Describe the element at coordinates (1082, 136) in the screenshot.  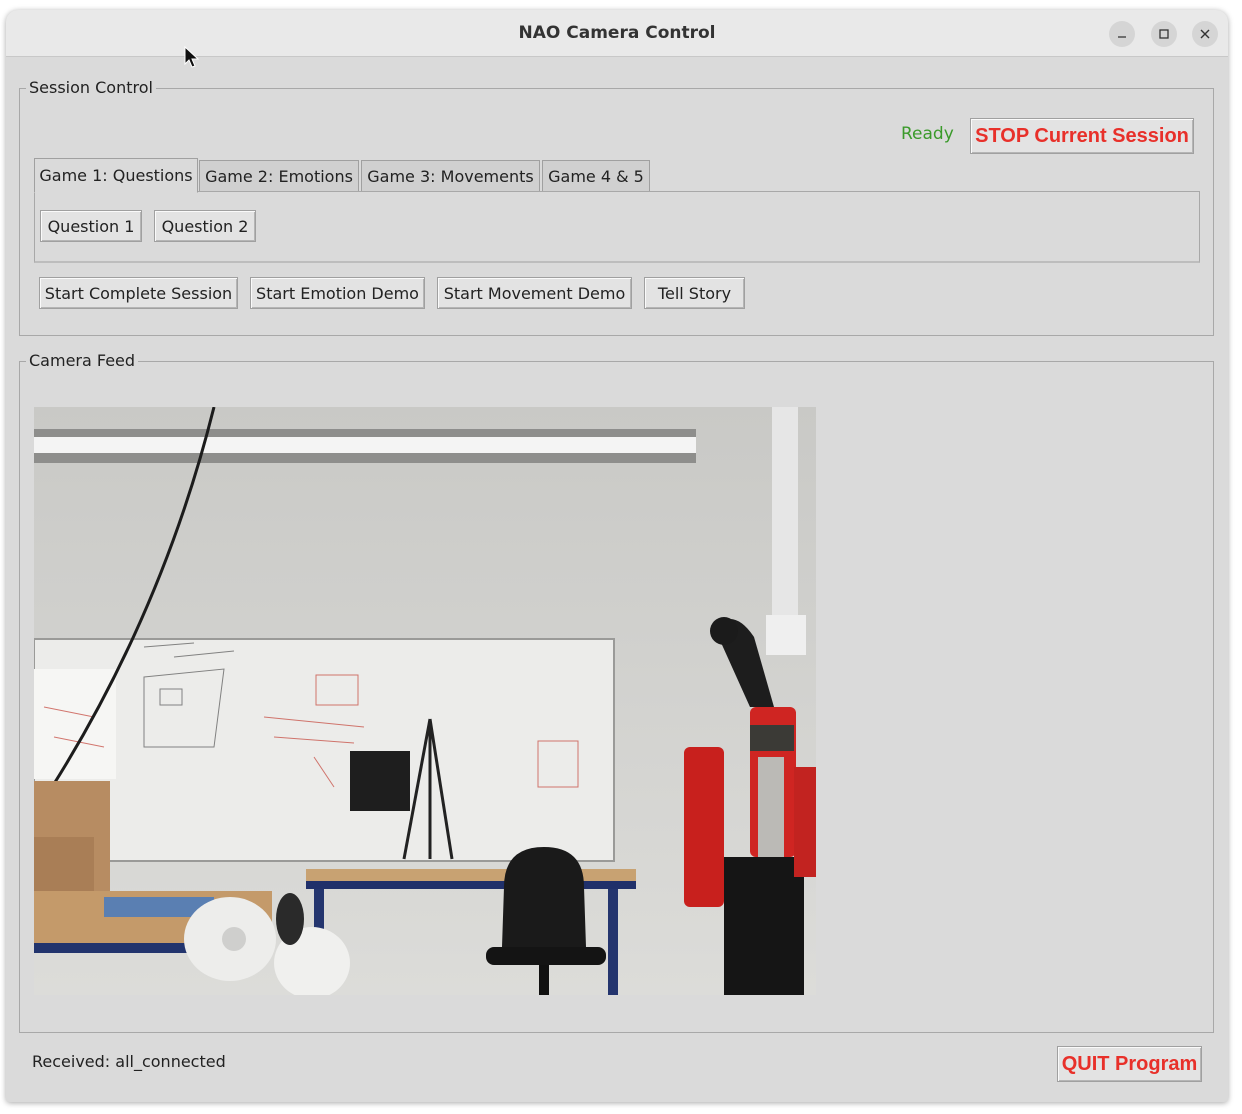
I see `stop-session-button: STOP Current Session` at that location.